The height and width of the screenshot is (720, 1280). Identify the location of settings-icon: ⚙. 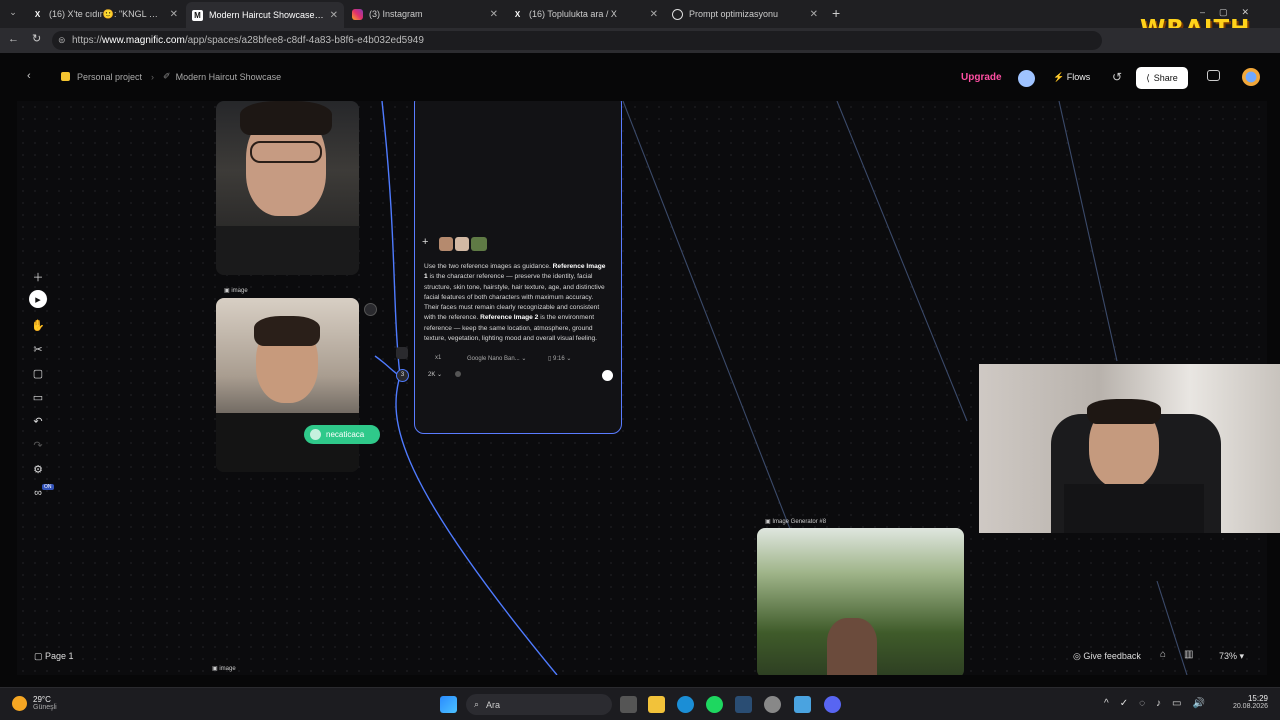
(38, 469).